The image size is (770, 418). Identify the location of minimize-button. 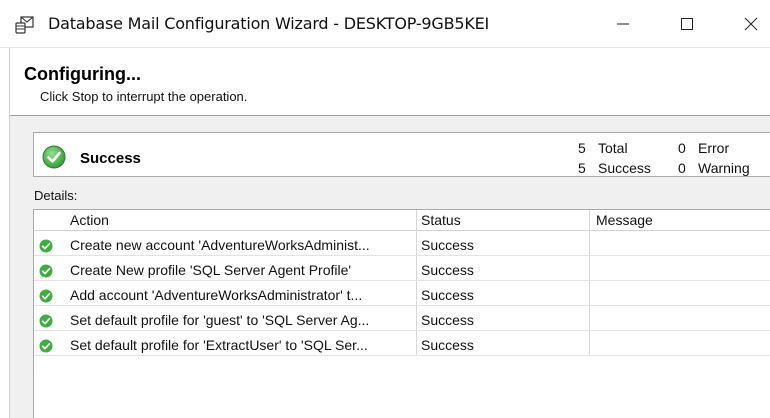
(623, 23).